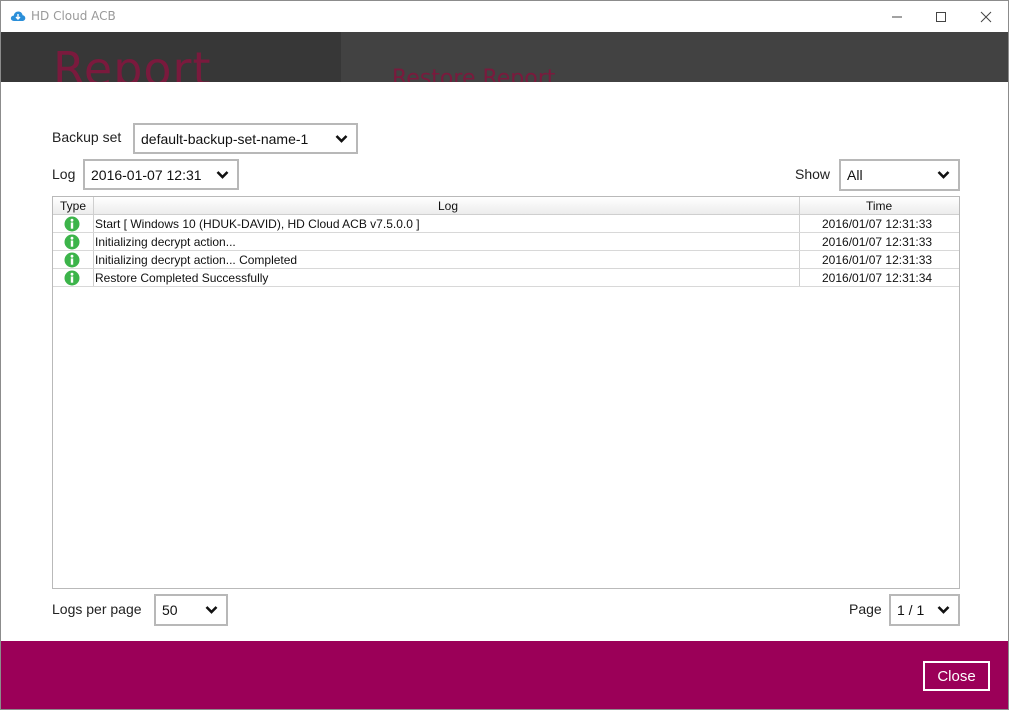 This screenshot has height=710, width=1009. I want to click on page-value: 1 / 1, so click(911, 610).